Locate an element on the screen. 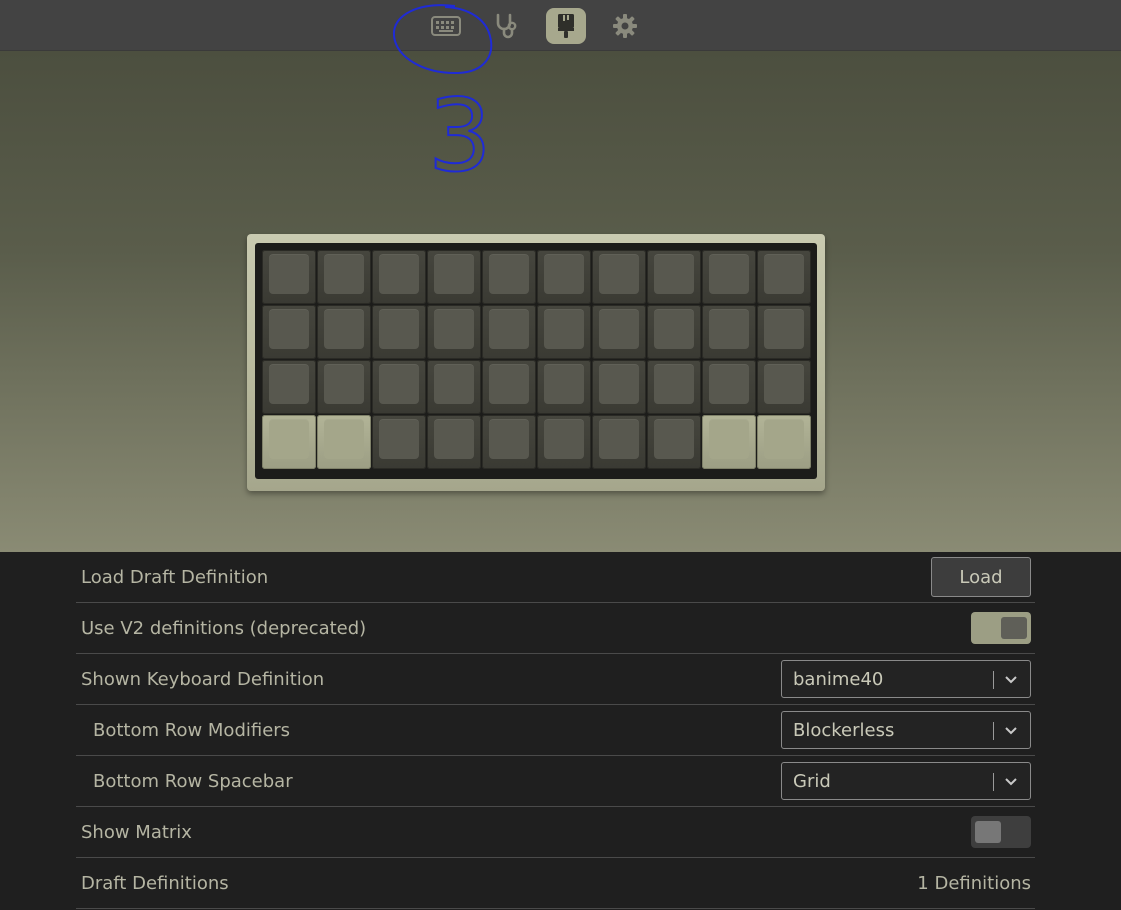  bottom-row-modifiers-select: Blockerless is located at coordinates (906, 730).